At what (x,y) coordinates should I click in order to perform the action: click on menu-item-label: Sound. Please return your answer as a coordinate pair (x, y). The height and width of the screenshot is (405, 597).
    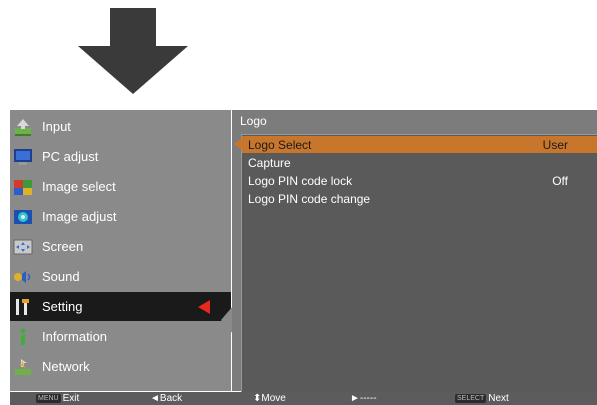
    Looking at the image, I should click on (61, 276).